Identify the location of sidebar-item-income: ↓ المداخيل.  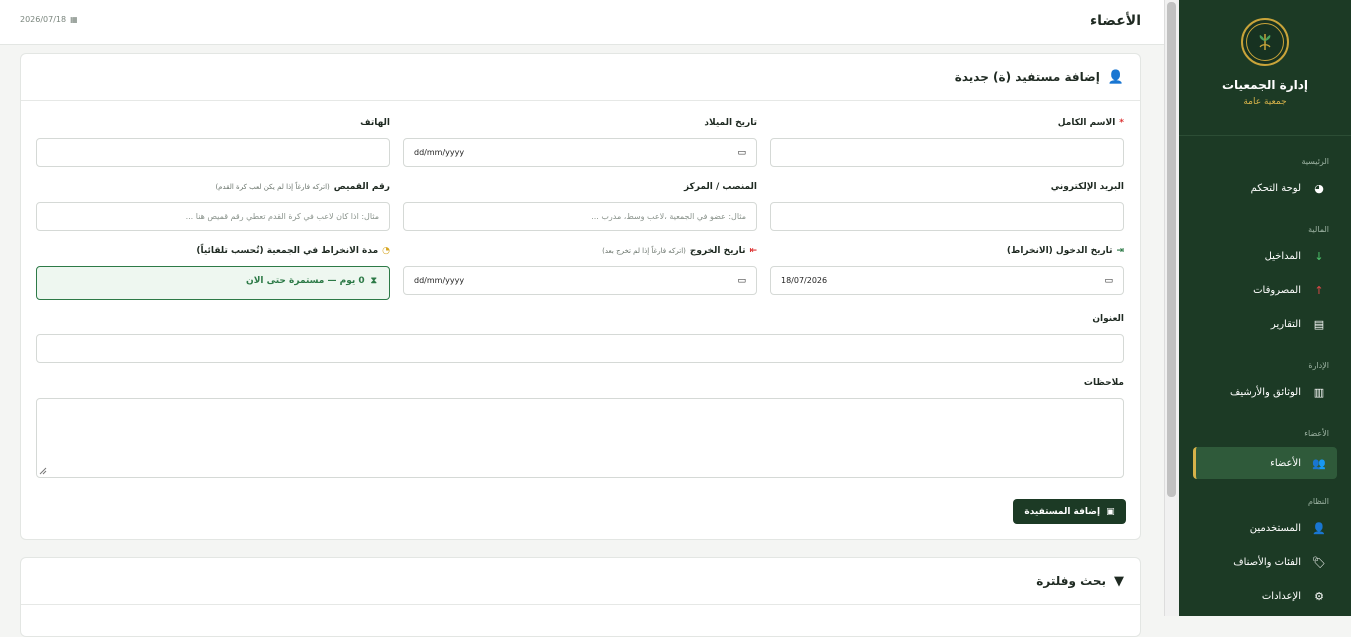
(1265, 256).